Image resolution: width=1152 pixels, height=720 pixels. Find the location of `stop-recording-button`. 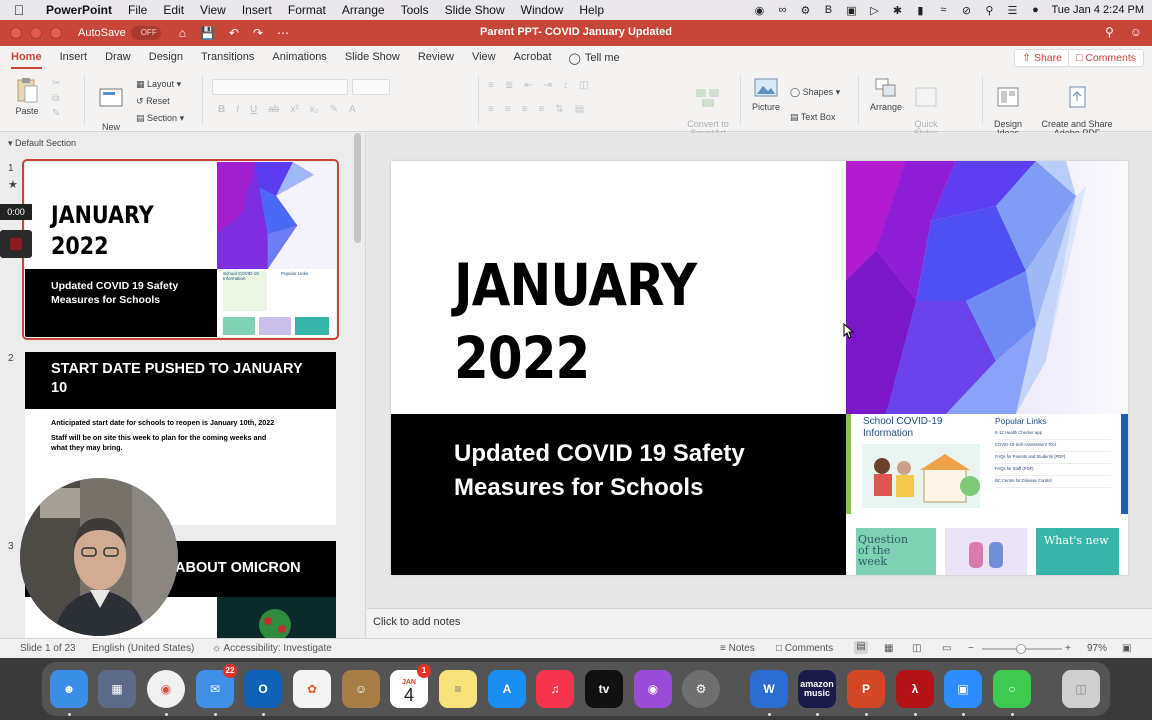

stop-recording-button is located at coordinates (16, 244).